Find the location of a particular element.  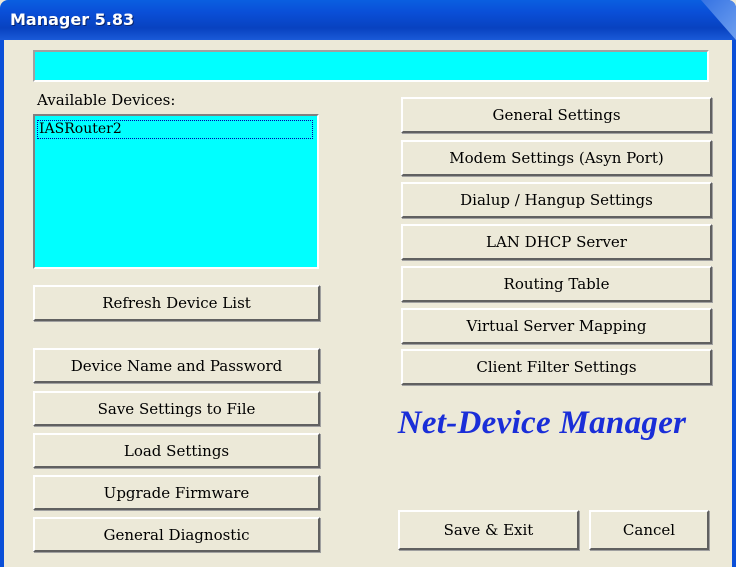

device-list-item: IASRouter2 is located at coordinates (175, 129).